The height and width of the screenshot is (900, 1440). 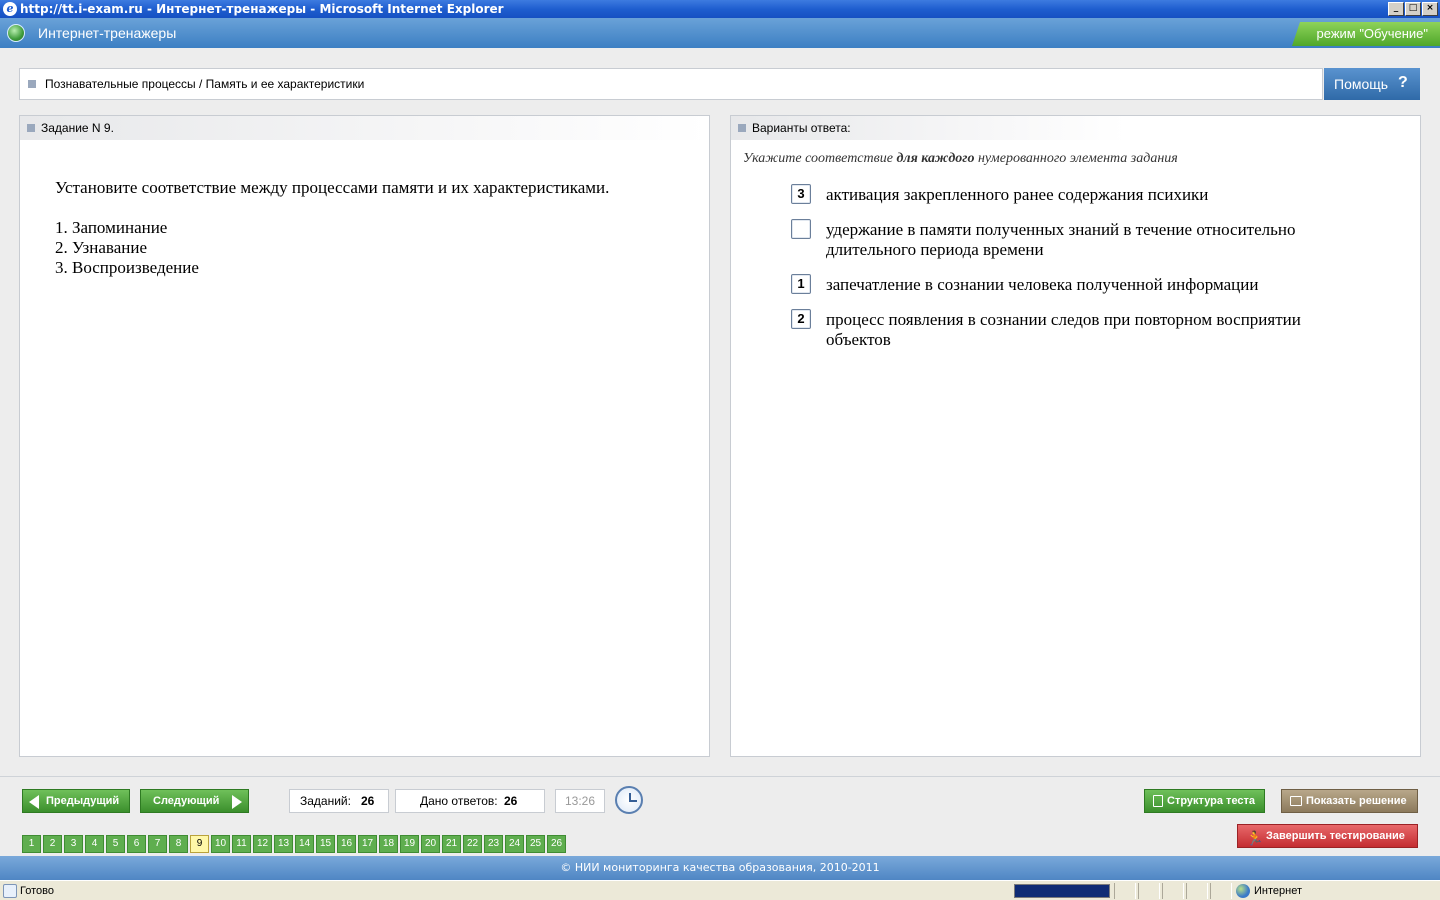 I want to click on maximize-button: □, so click(x=1413, y=9).